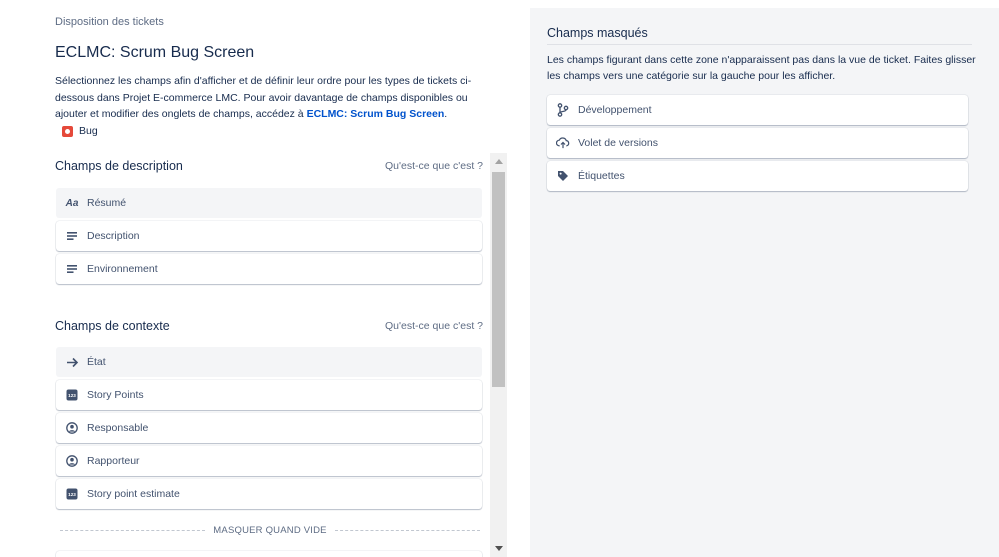  Describe the element at coordinates (498, 279) in the screenshot. I see `scrollbar-thumb` at that location.